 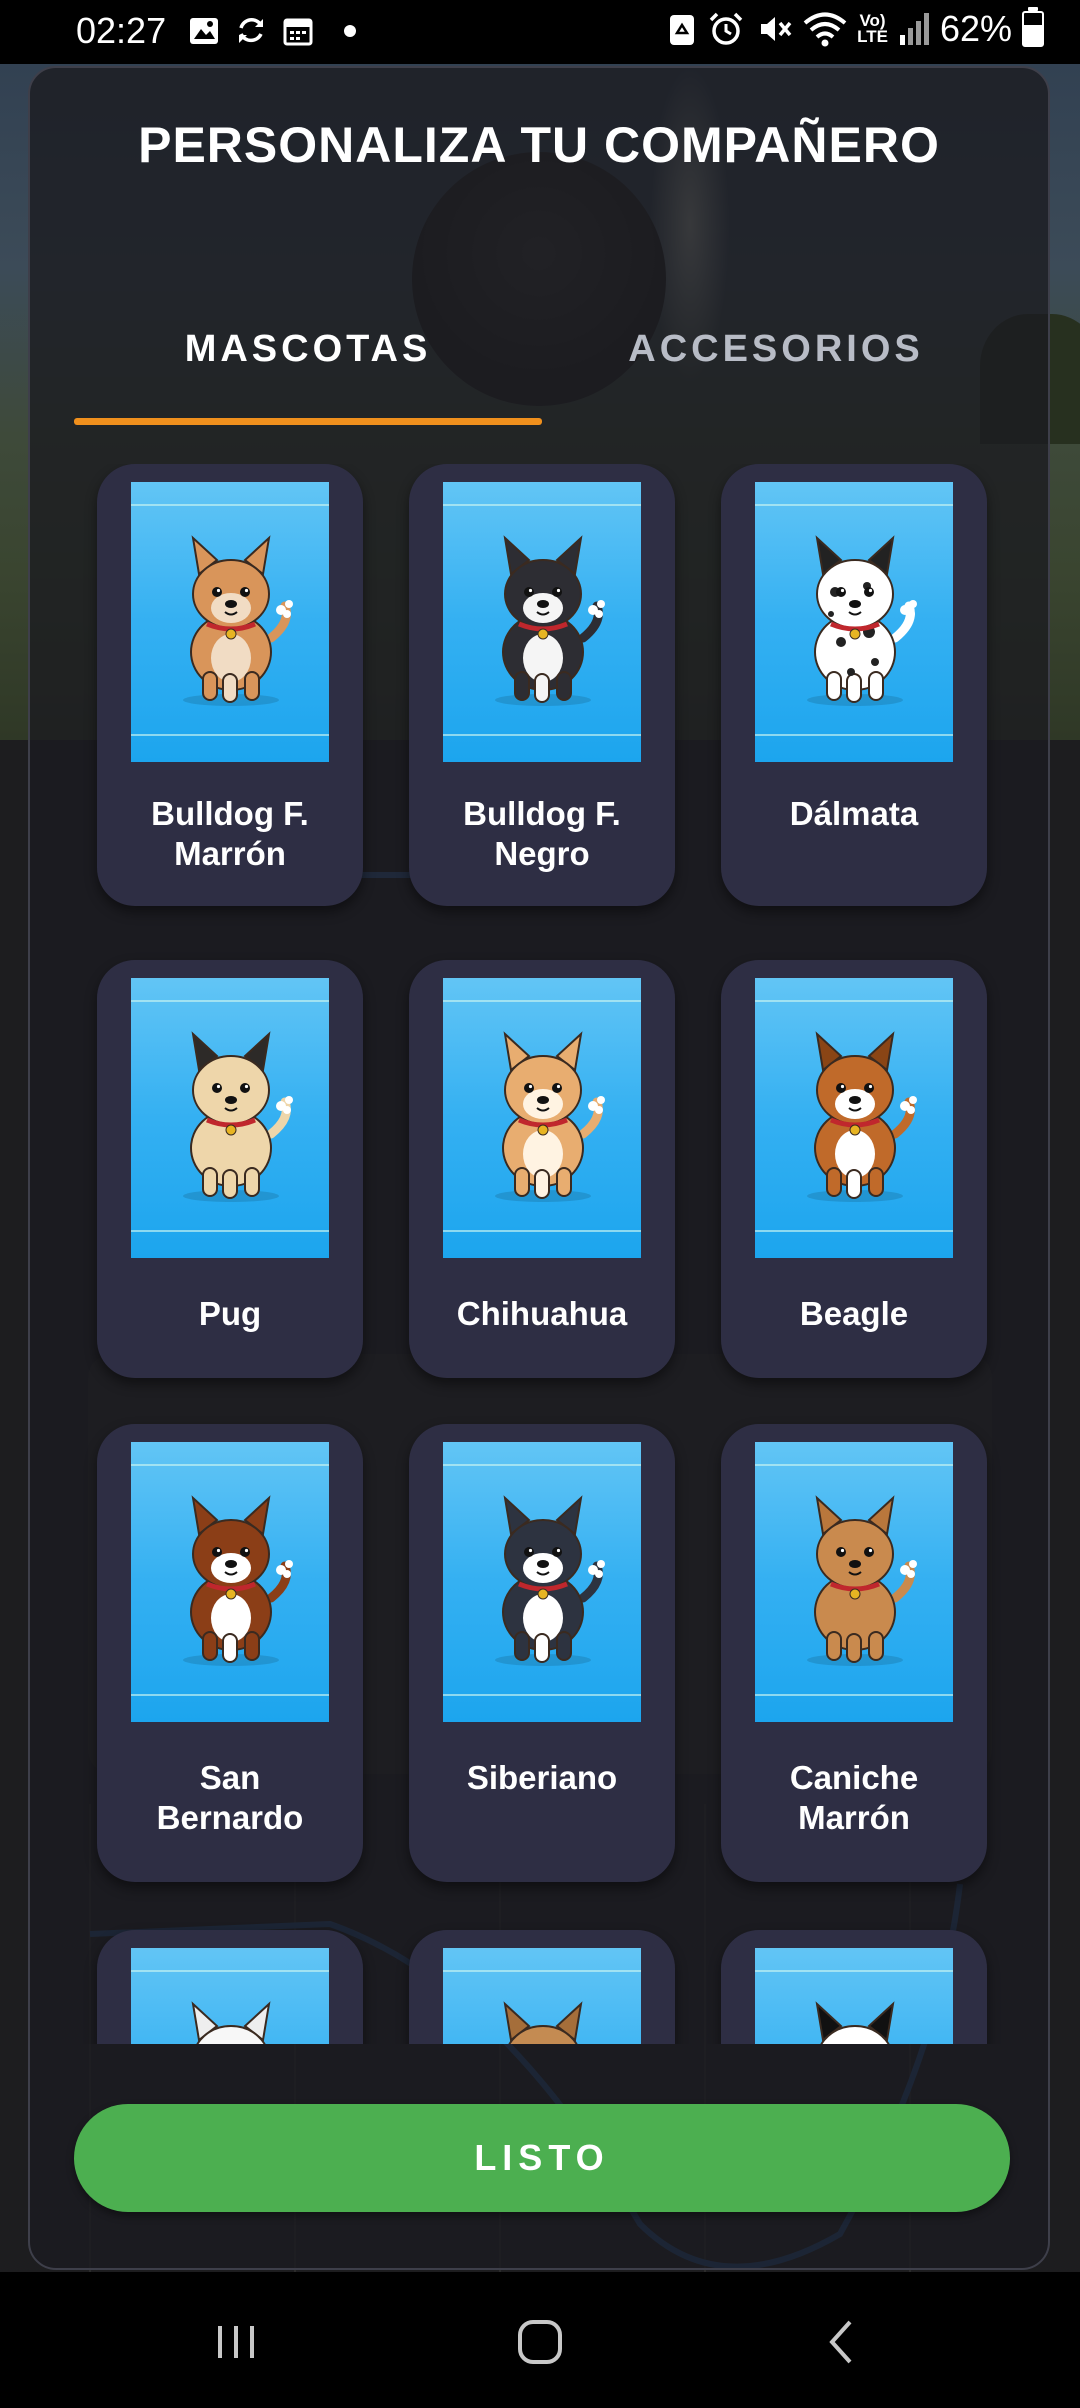 What do you see at coordinates (550, 1580) in the screenshot?
I see `siberian-husky-icon` at bounding box center [550, 1580].